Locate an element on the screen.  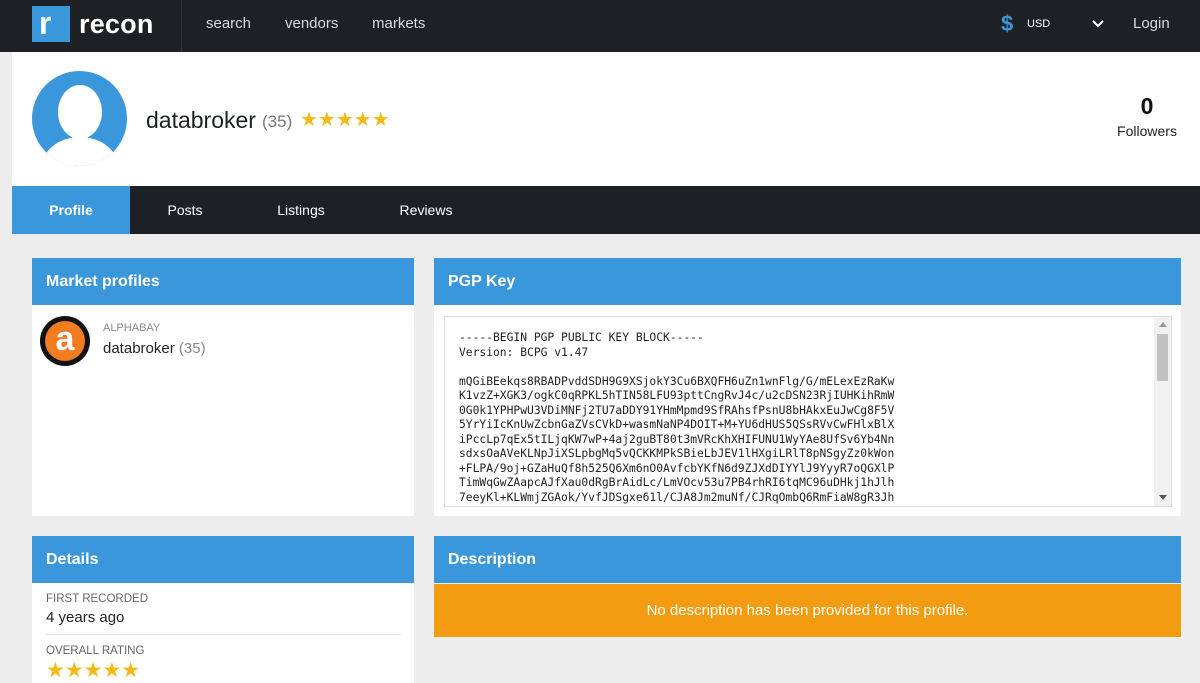
logo-icon: r is located at coordinates (51, 24).